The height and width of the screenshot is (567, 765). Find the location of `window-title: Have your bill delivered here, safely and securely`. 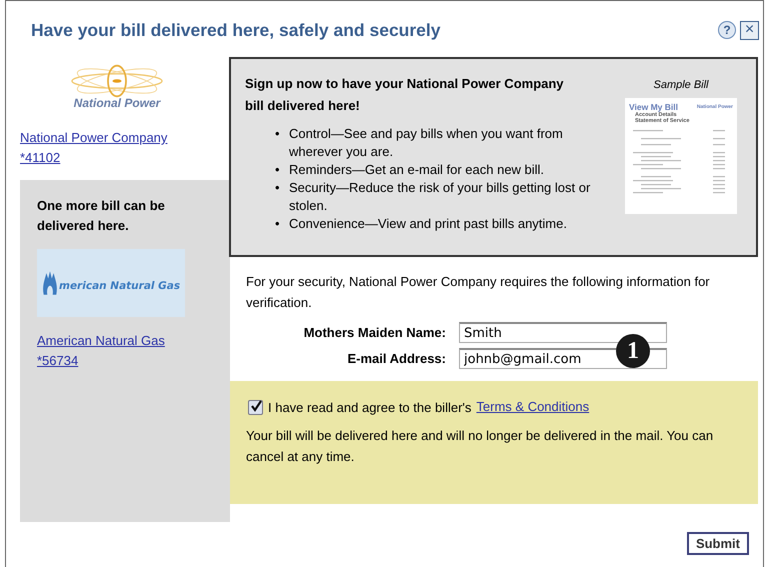

window-title: Have your bill delivered here, safely and securely is located at coordinates (235, 30).